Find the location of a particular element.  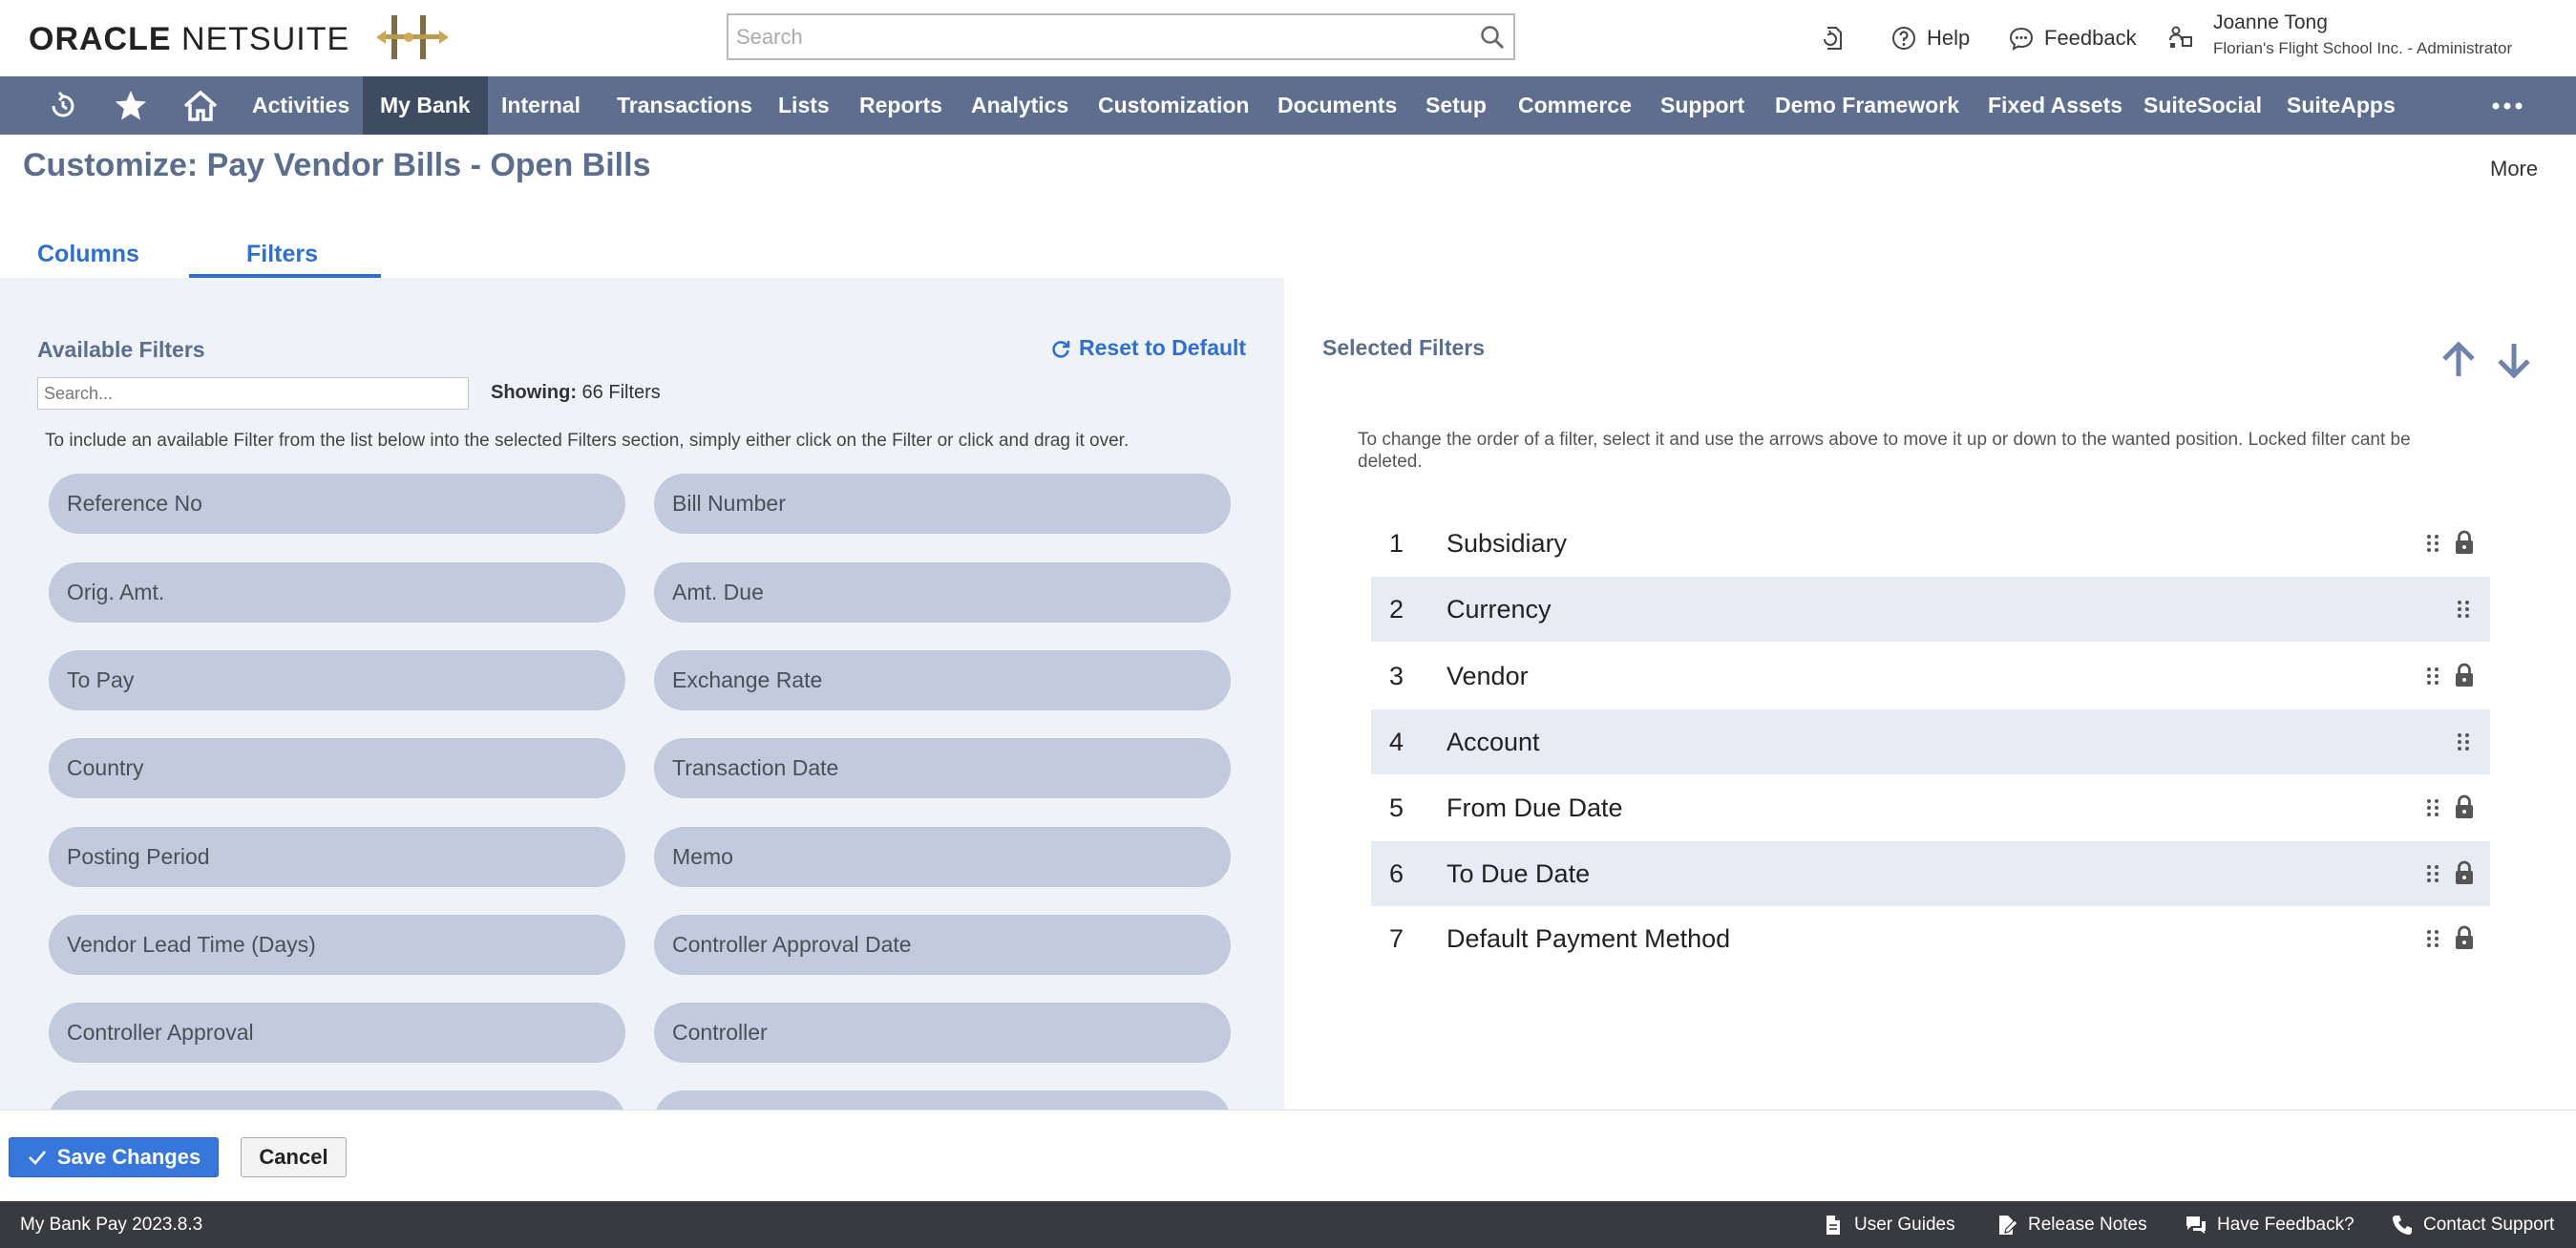

selected-filter-number: 3 is located at coordinates (1396, 676).